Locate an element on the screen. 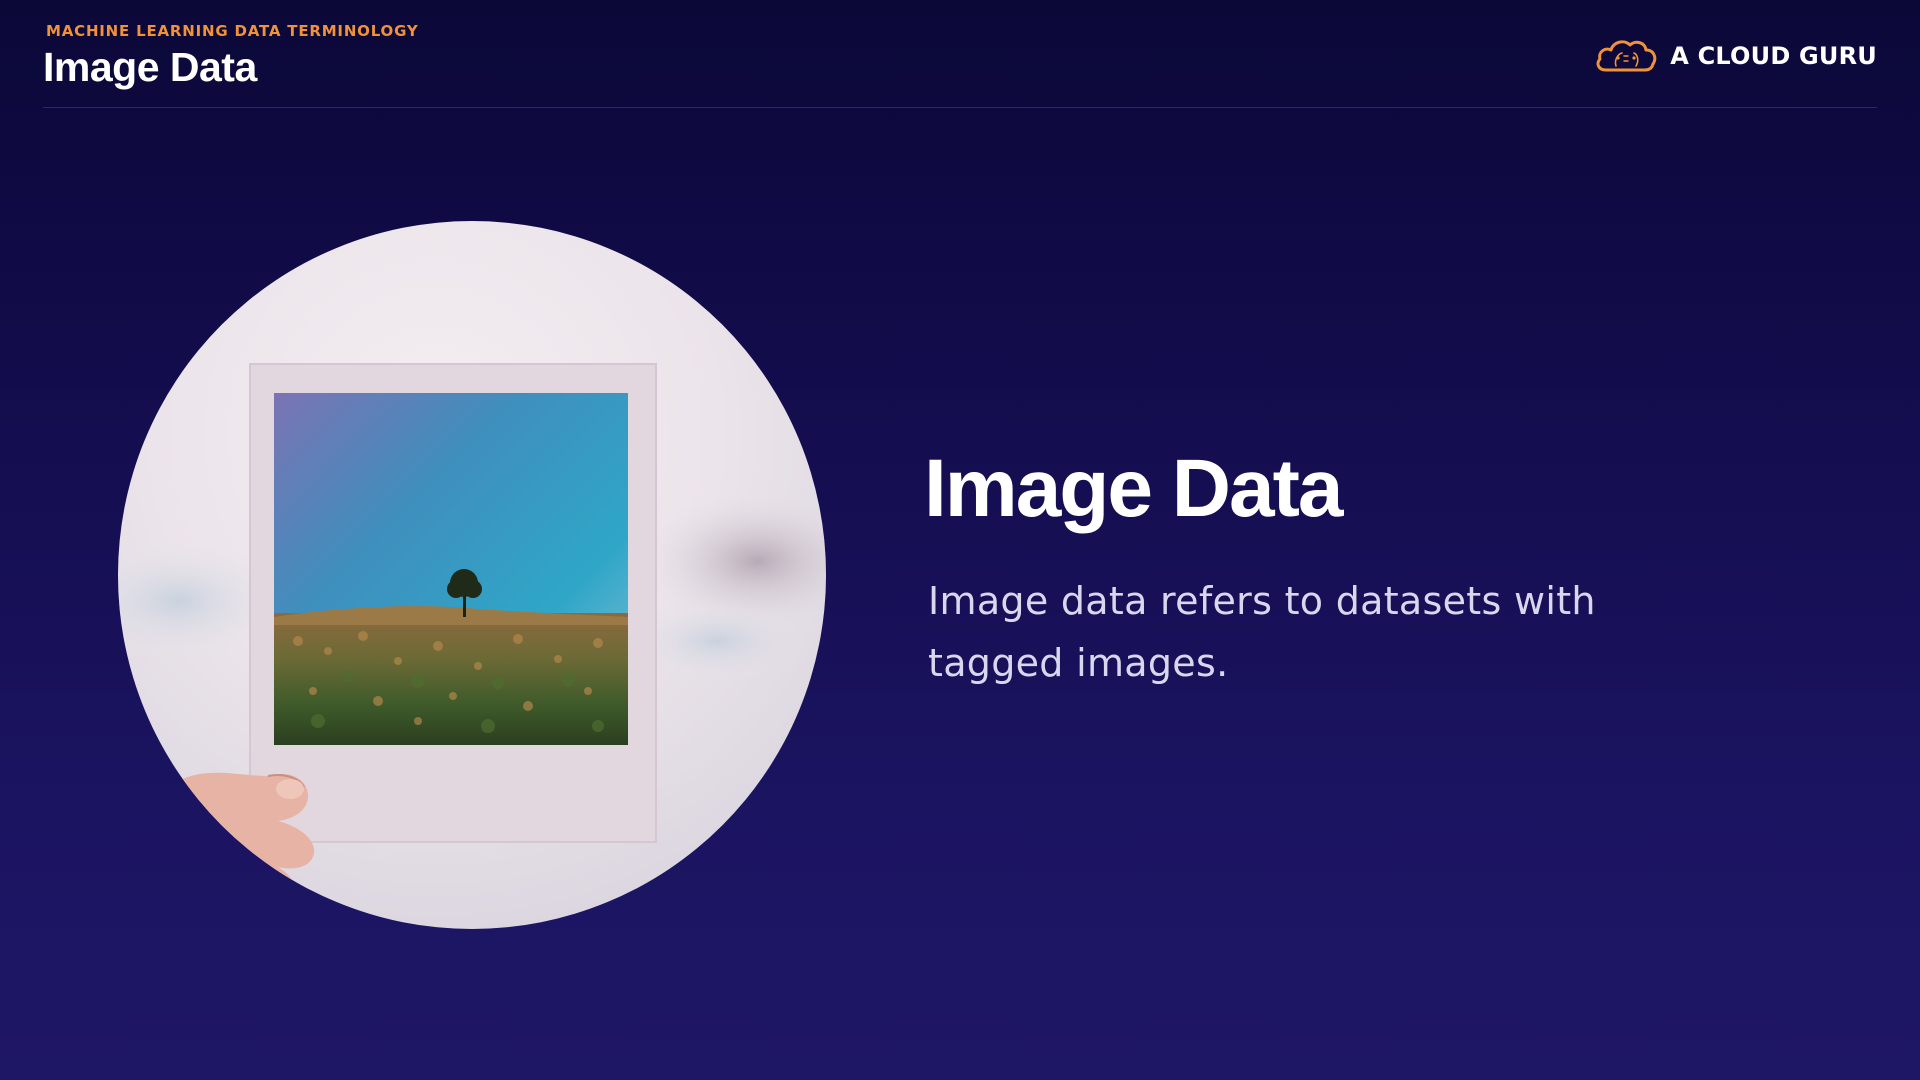 This screenshot has height=1080, width=1920. brand-logo: A CLOUD GURU is located at coordinates (1735, 56).